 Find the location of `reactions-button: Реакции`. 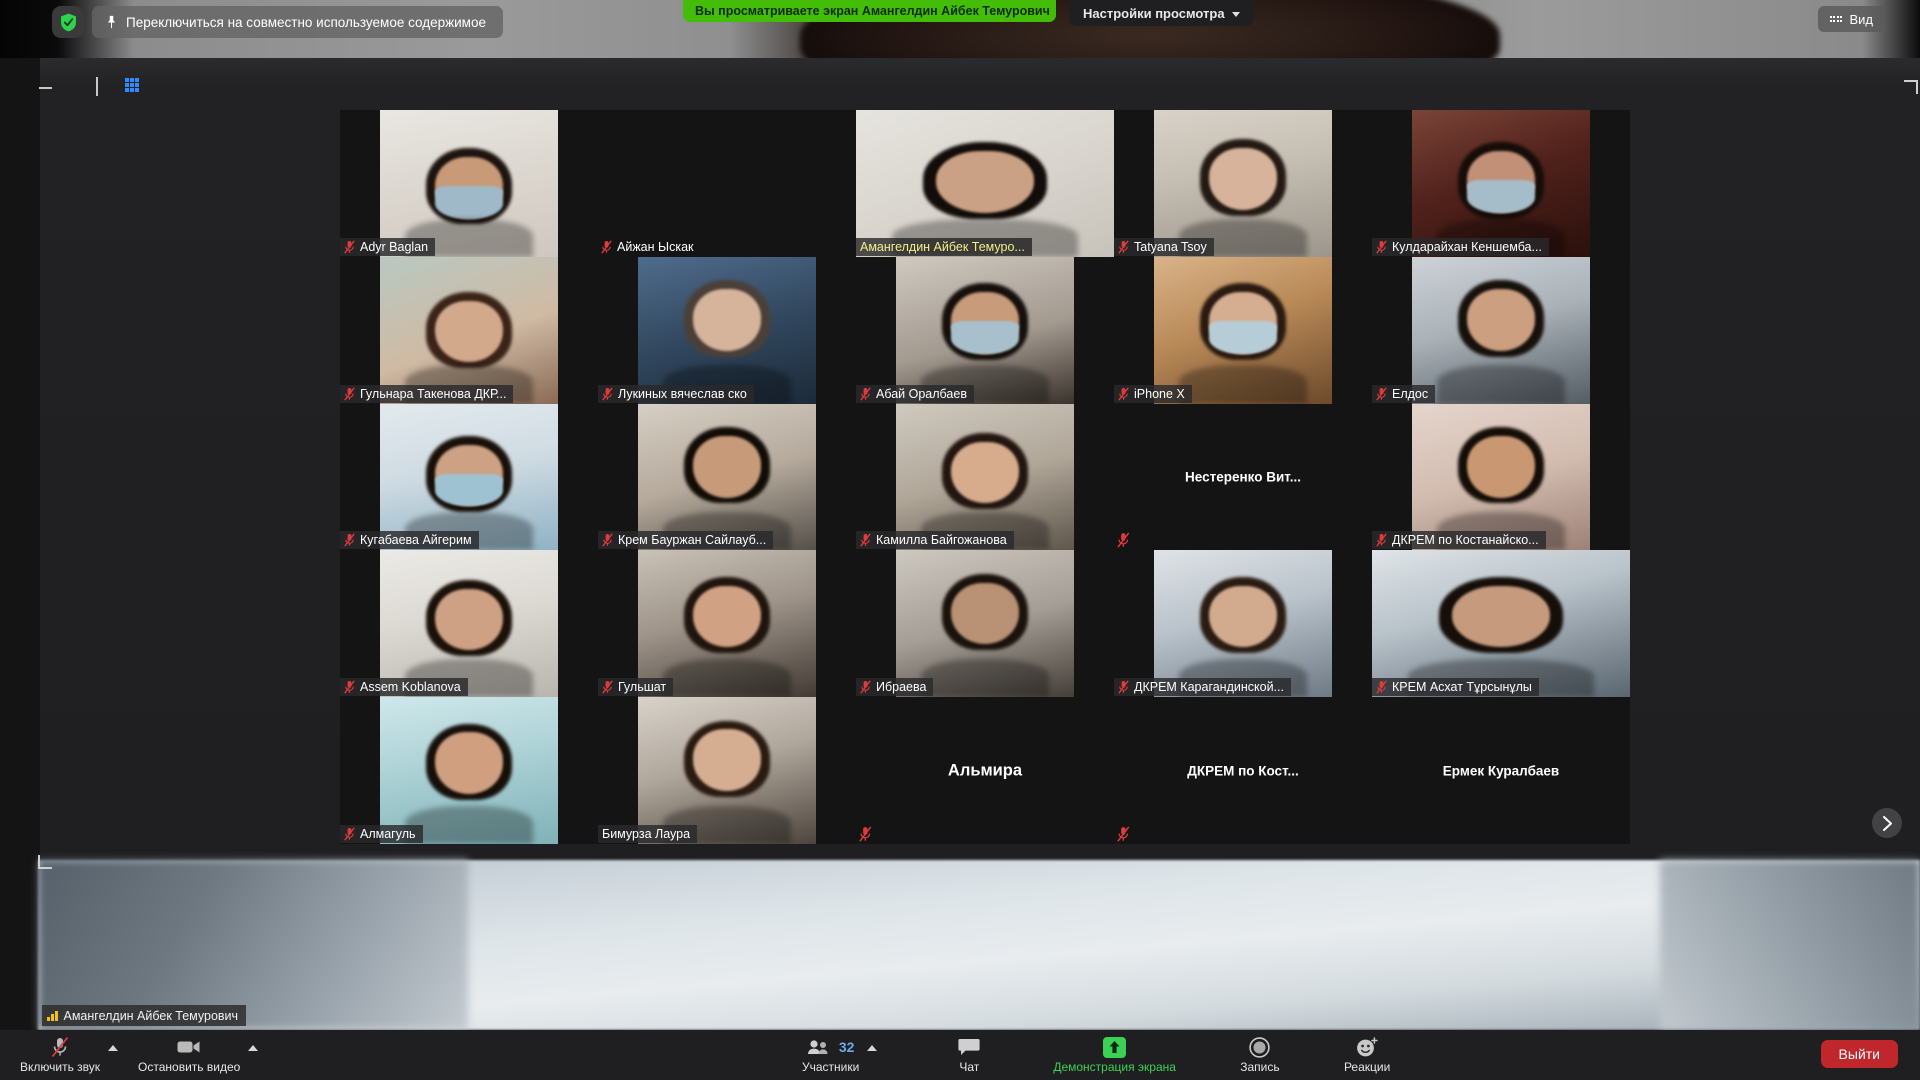

reactions-button: Реакции is located at coordinates (1367, 1055).